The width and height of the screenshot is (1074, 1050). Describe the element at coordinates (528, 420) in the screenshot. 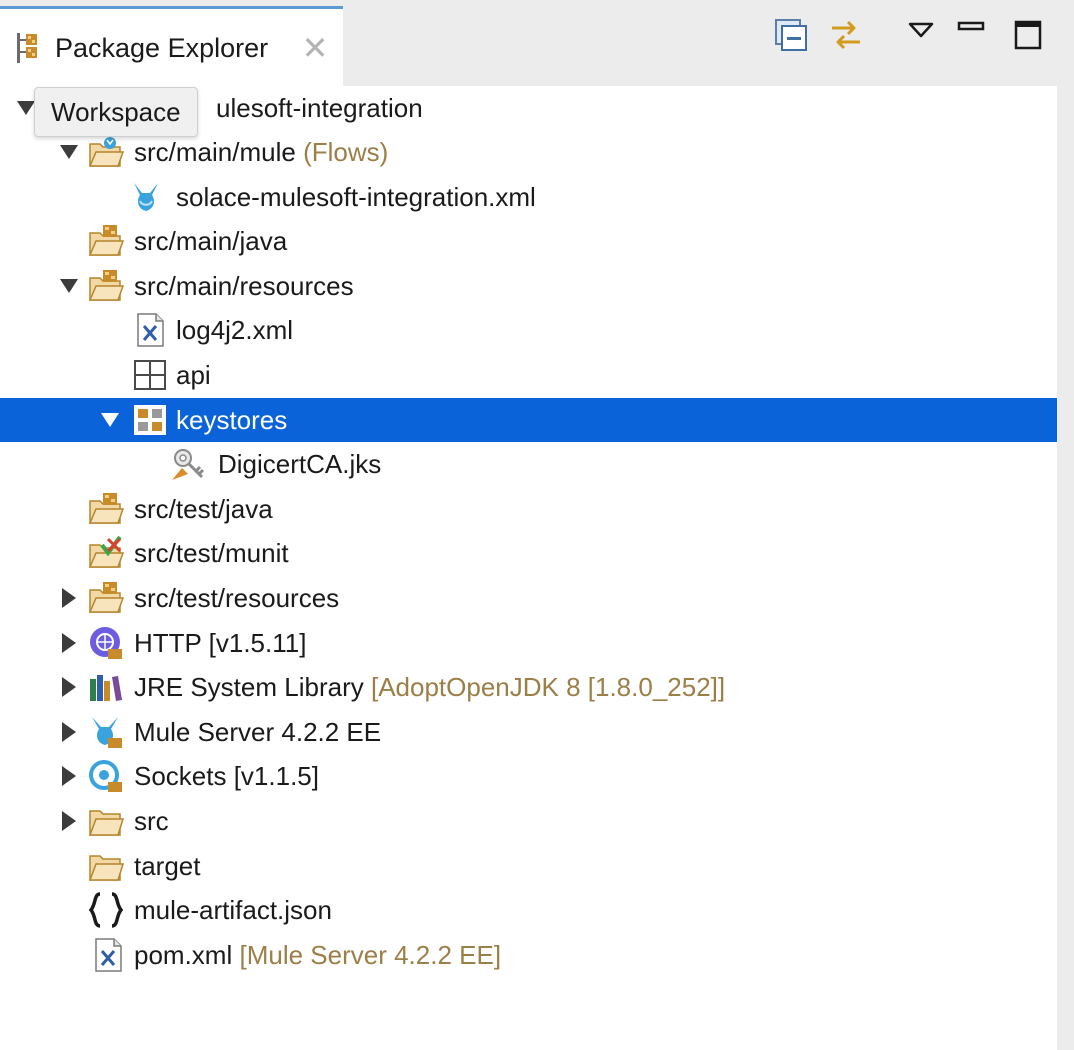

I see `tree-item-keystores: keystores` at that location.